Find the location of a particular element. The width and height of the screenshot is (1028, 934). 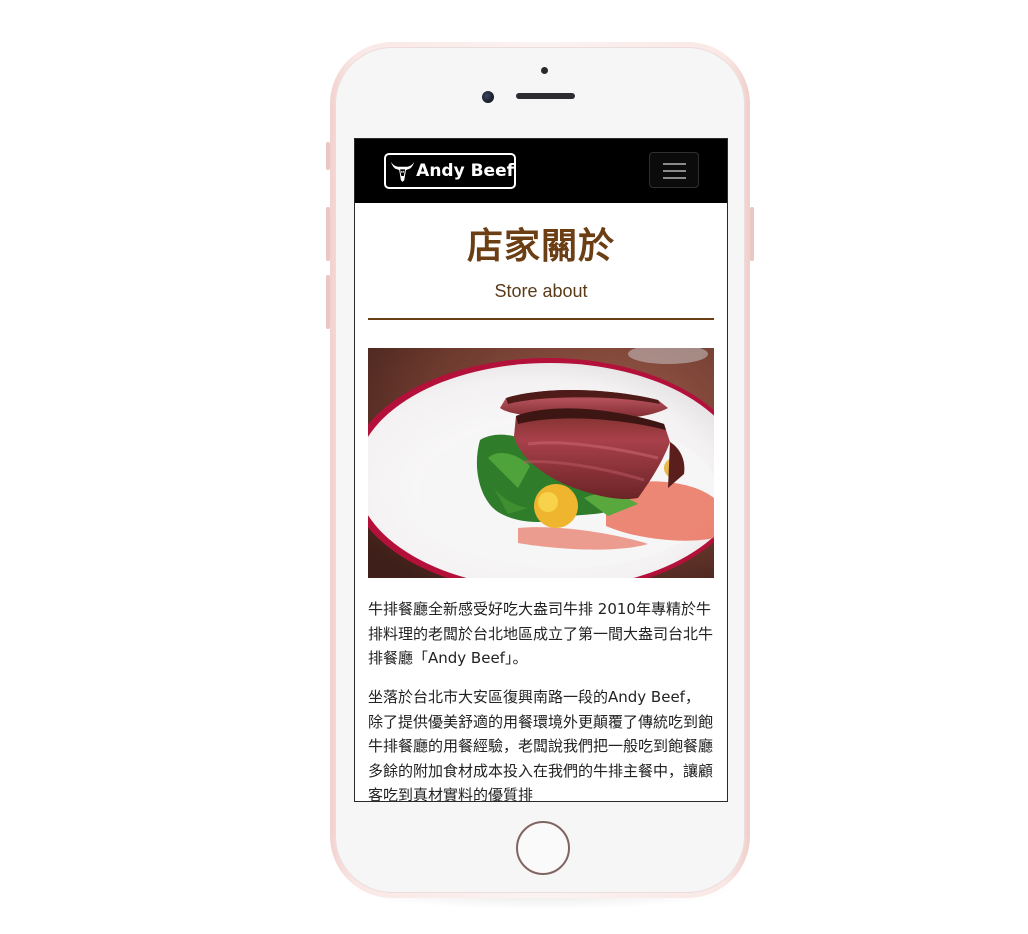

volume-up-button is located at coordinates (328, 234).